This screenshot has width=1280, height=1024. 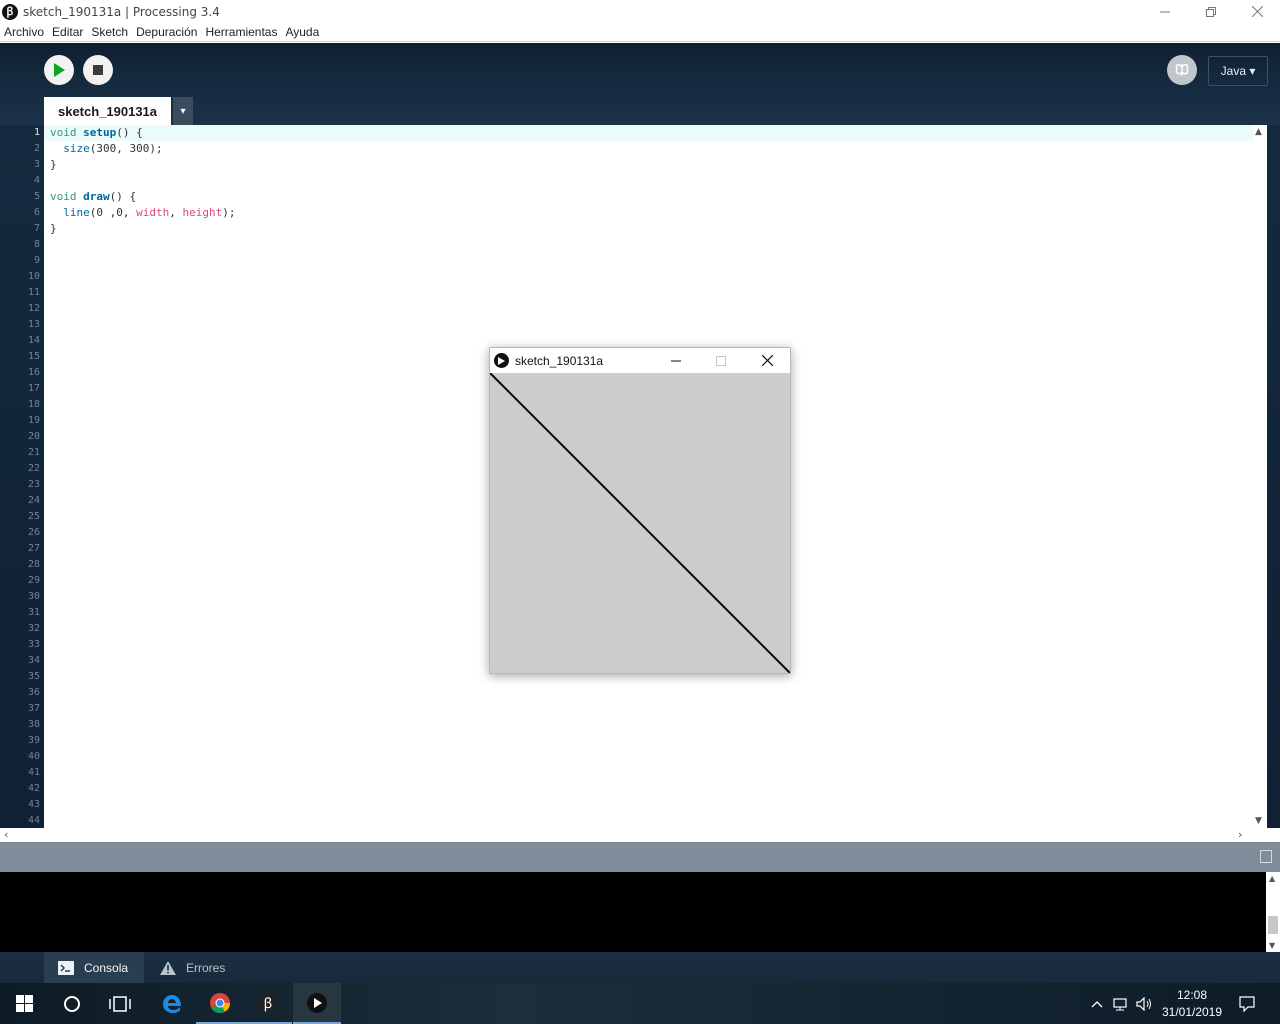 What do you see at coordinates (24, 1003) in the screenshot?
I see `windows-start-button` at bounding box center [24, 1003].